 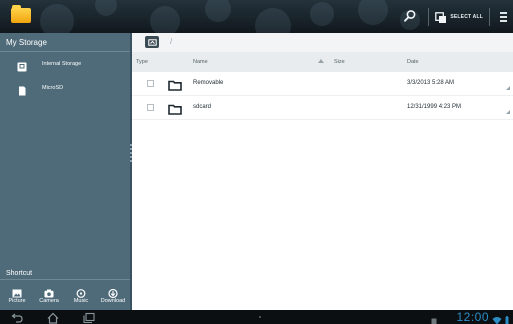 I want to click on column-header: Type Name Size Date, so click(x=322, y=62).